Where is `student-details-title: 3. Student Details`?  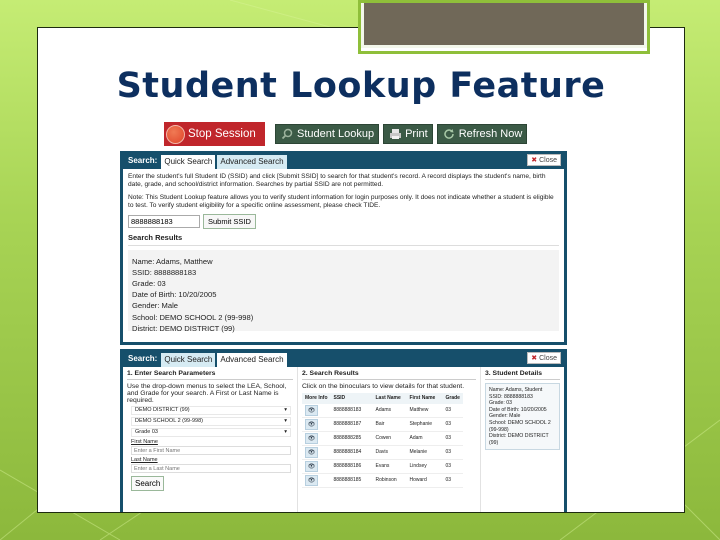
student-details-title: 3. Student Details is located at coordinates (522, 375).